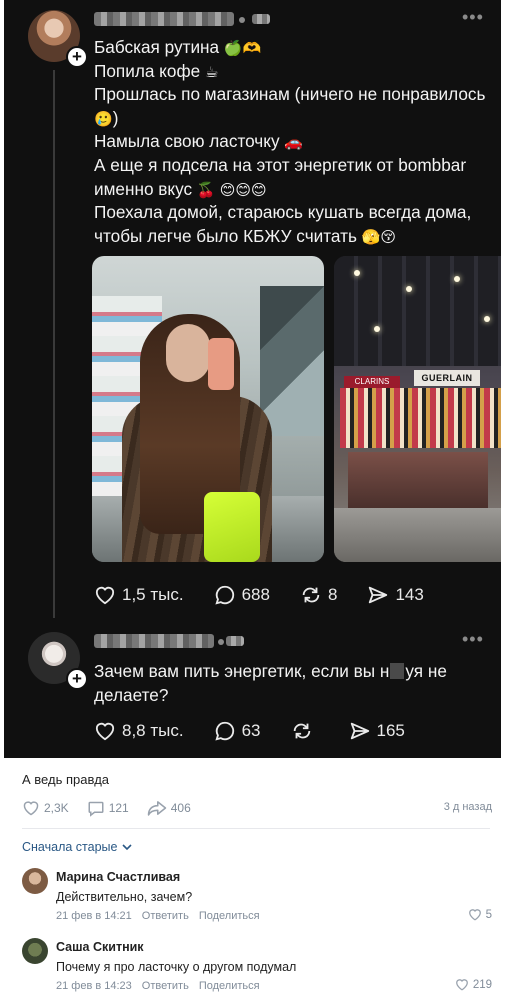 Image resolution: width=505 pixels, height=1000 pixels. What do you see at coordinates (264, 731) in the screenshot?
I see `reply-action-bar: 8,8 тыс. 63 165` at bounding box center [264, 731].